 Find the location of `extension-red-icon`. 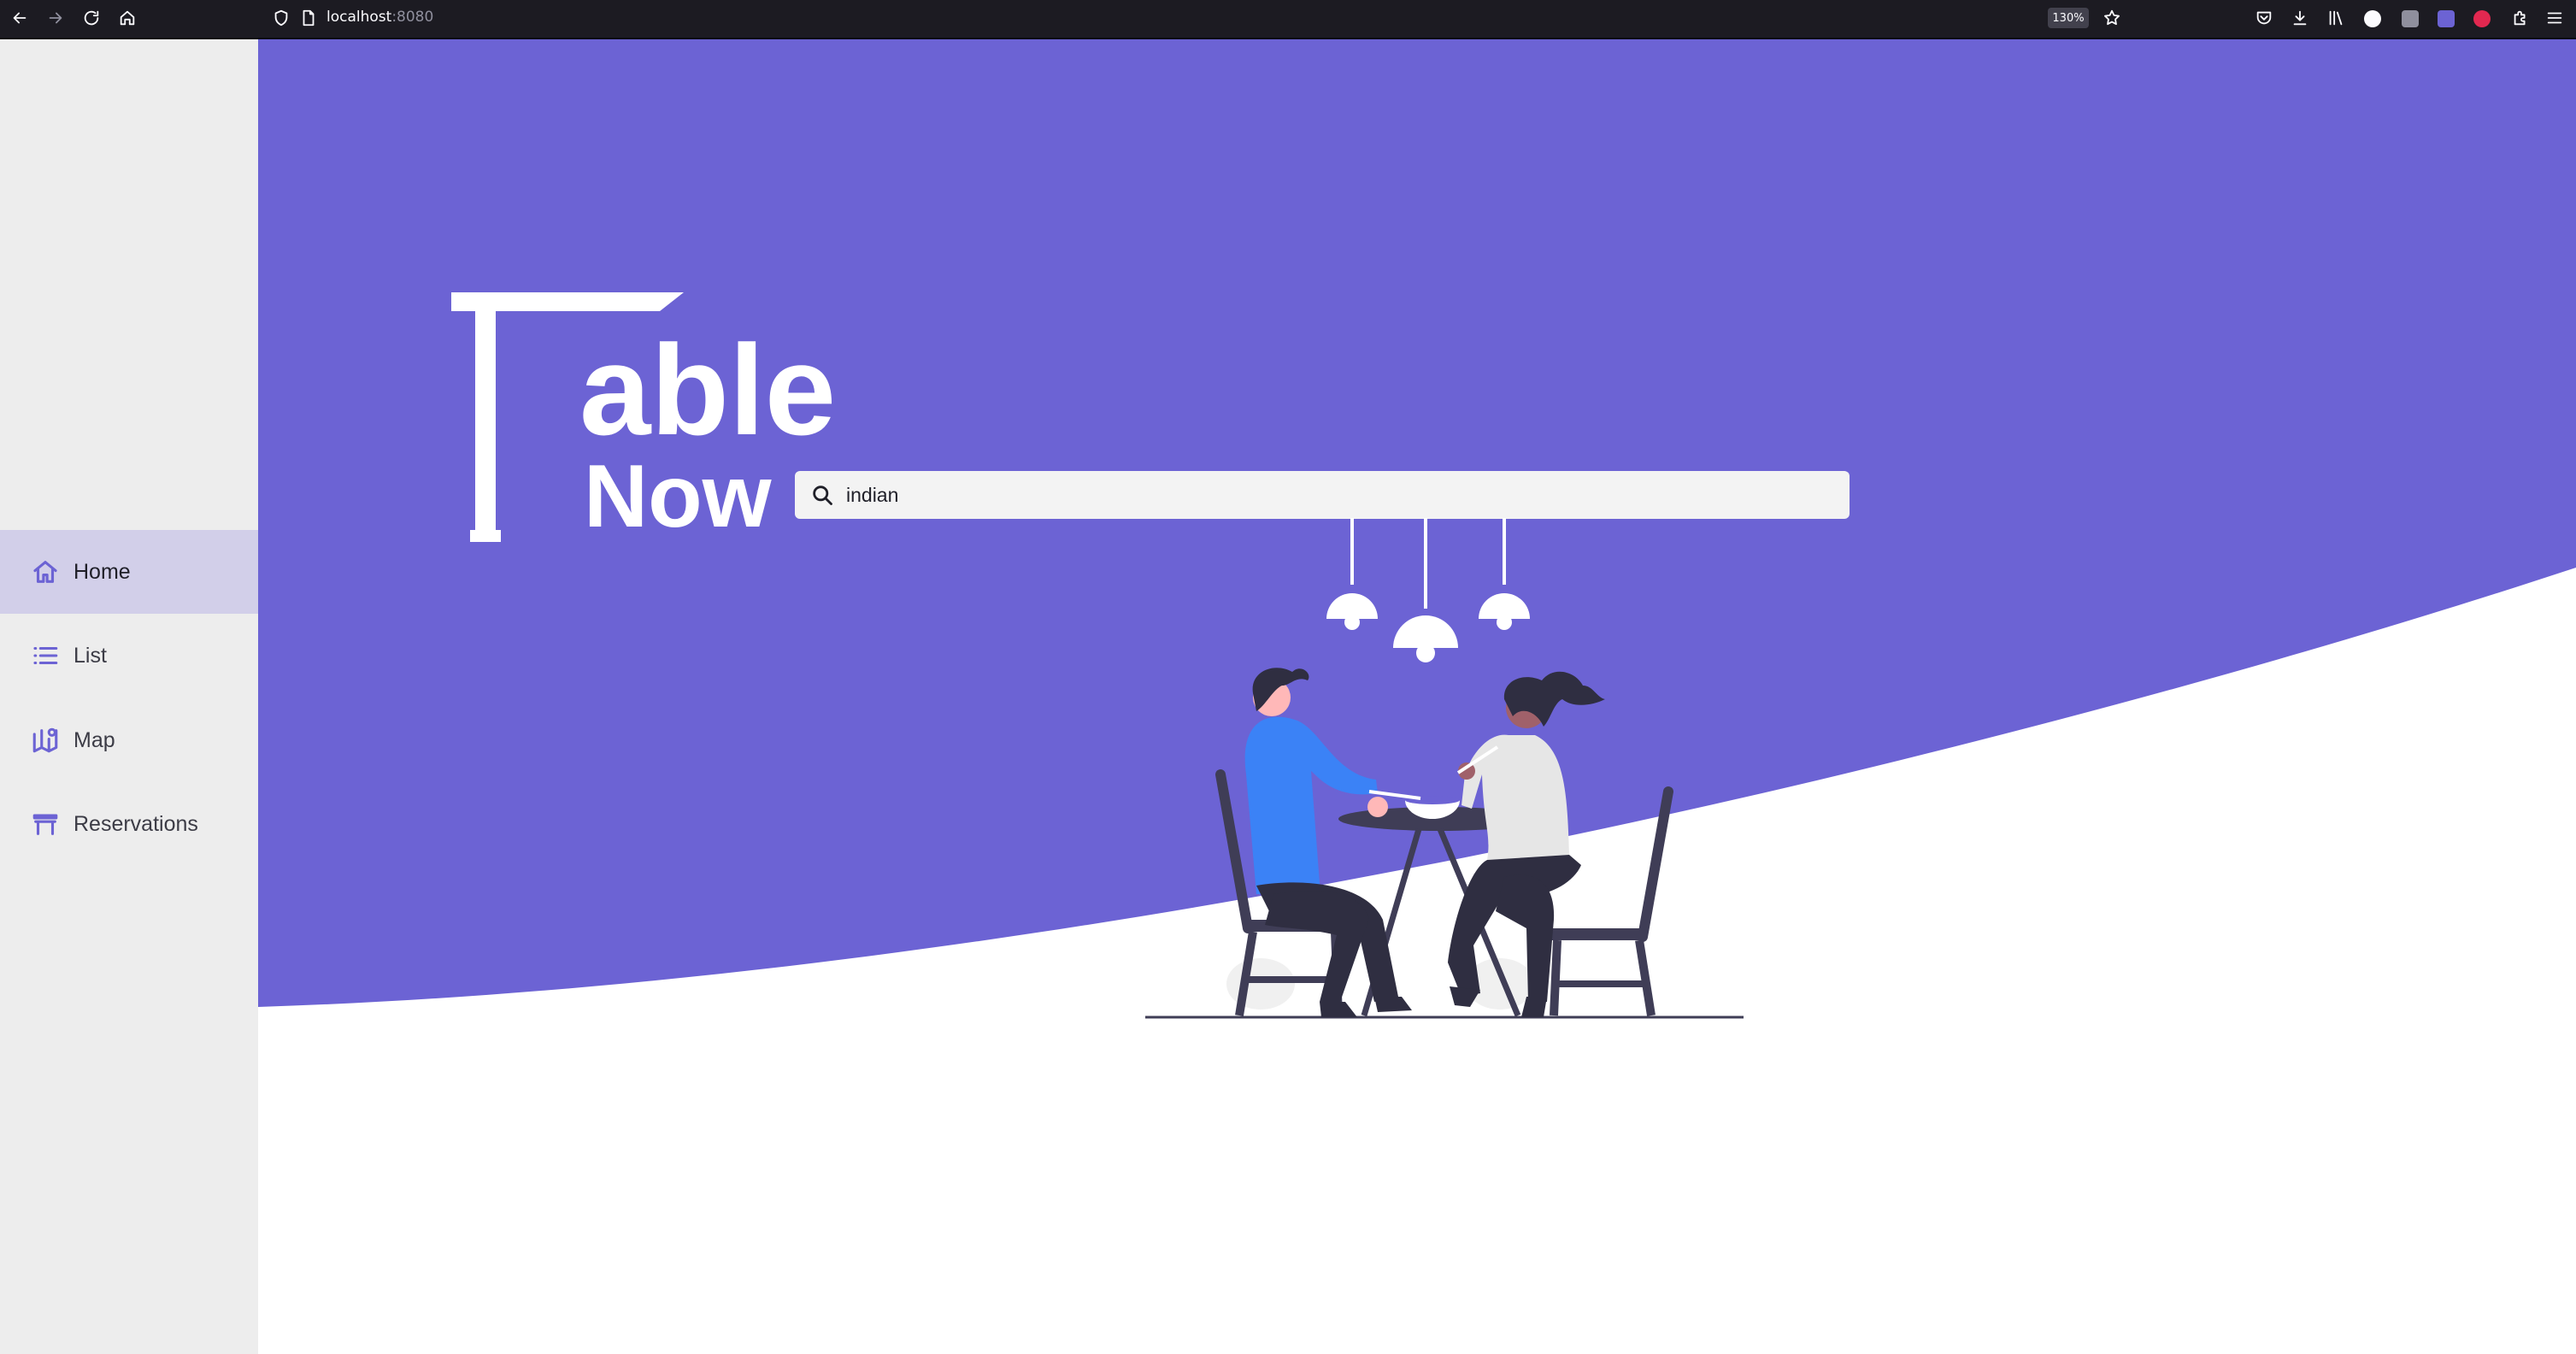

extension-red-icon is located at coordinates (2482, 18).